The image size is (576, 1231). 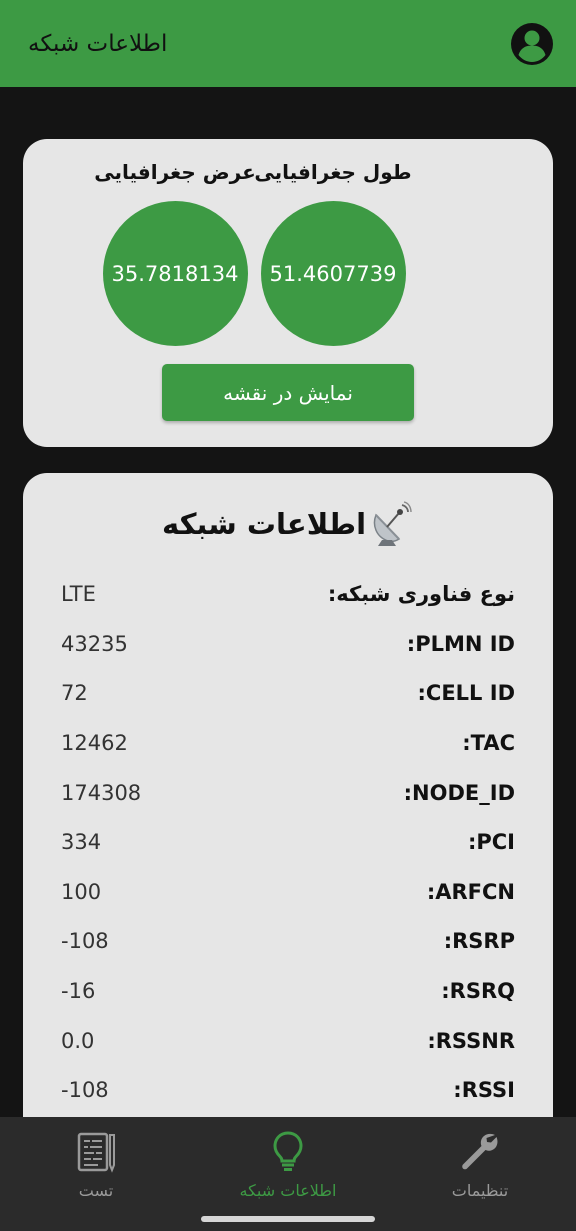 I want to click on rssnr-value: 0.0, so click(x=78, y=1041).